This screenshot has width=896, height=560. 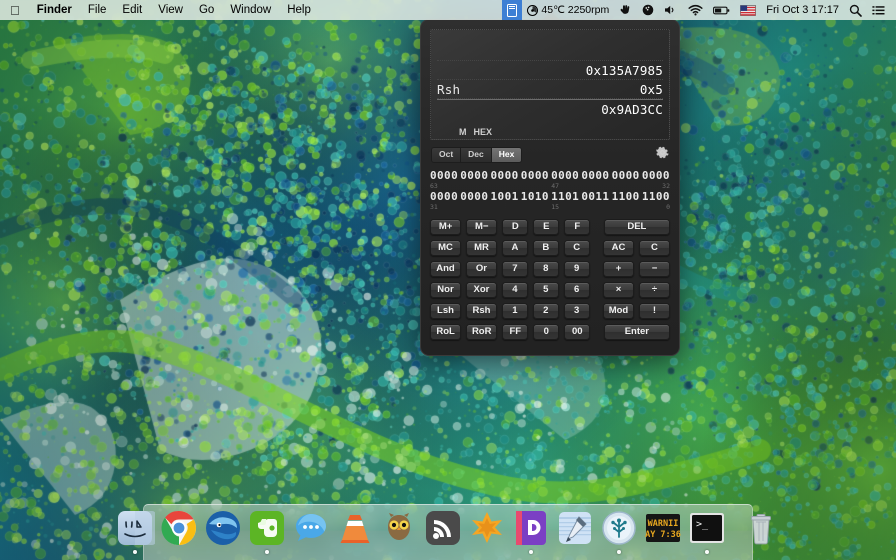 I want to click on fan-temp-status: 45℃ 2250rpm, so click(x=568, y=10).